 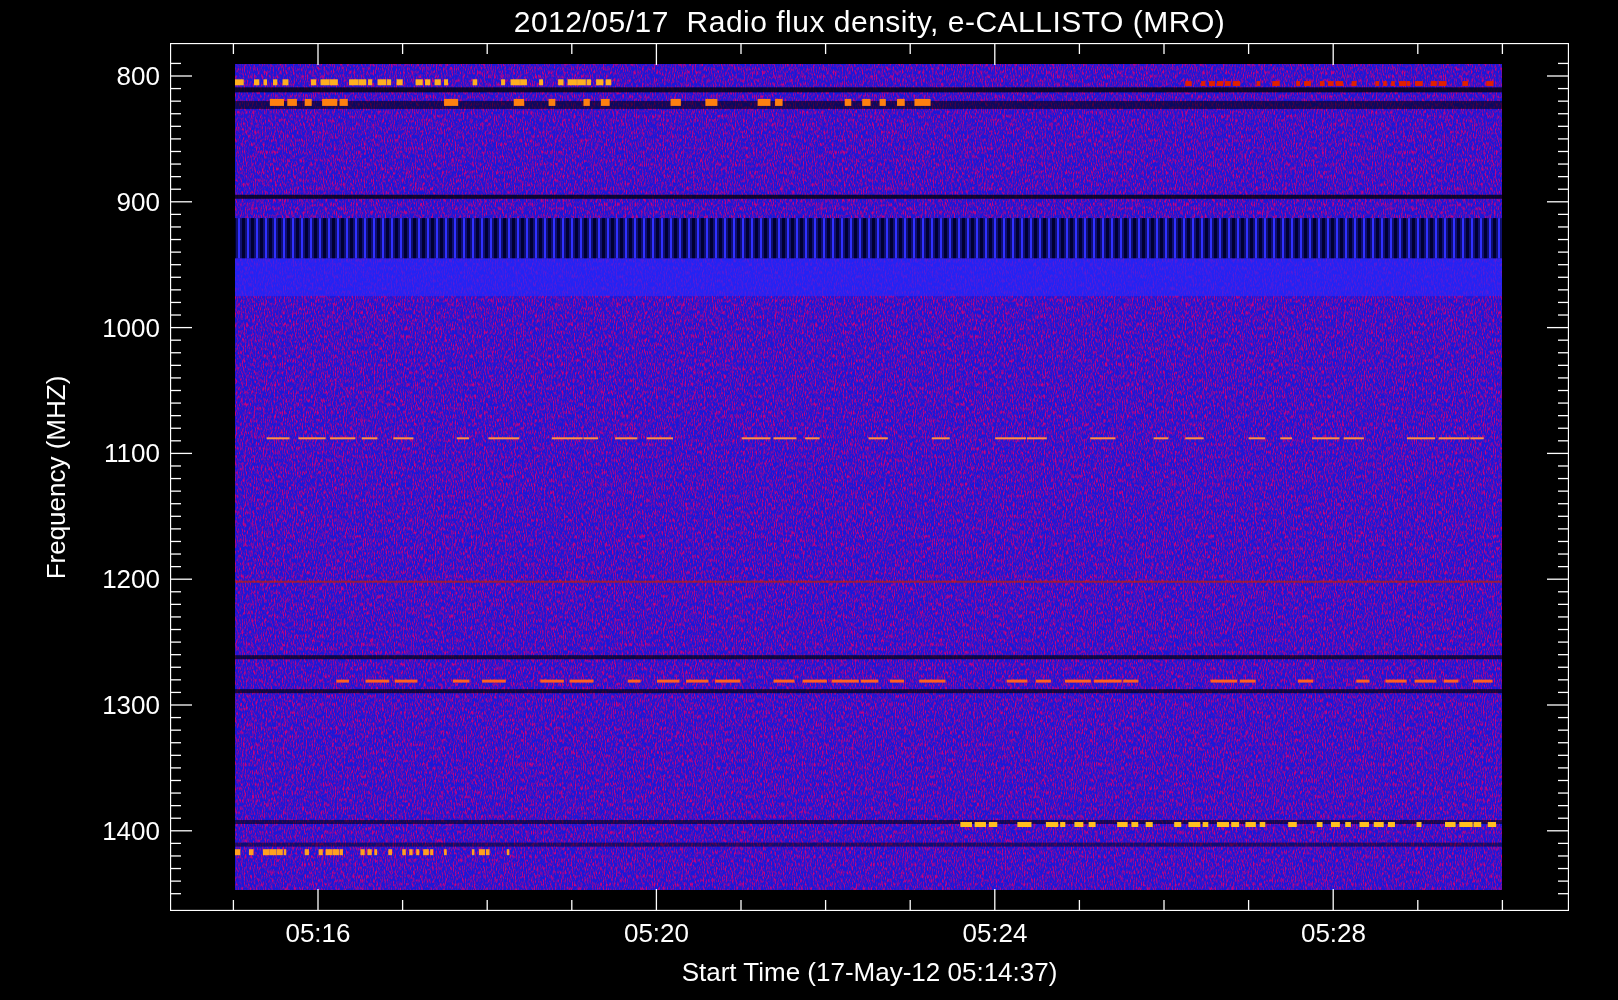 I want to click on x-tick-label: 05:20, so click(x=656, y=933).